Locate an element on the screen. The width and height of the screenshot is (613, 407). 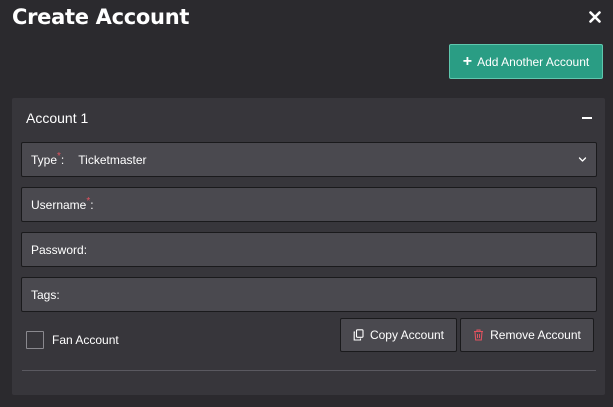
fan-account-checkbox is located at coordinates (35, 340).